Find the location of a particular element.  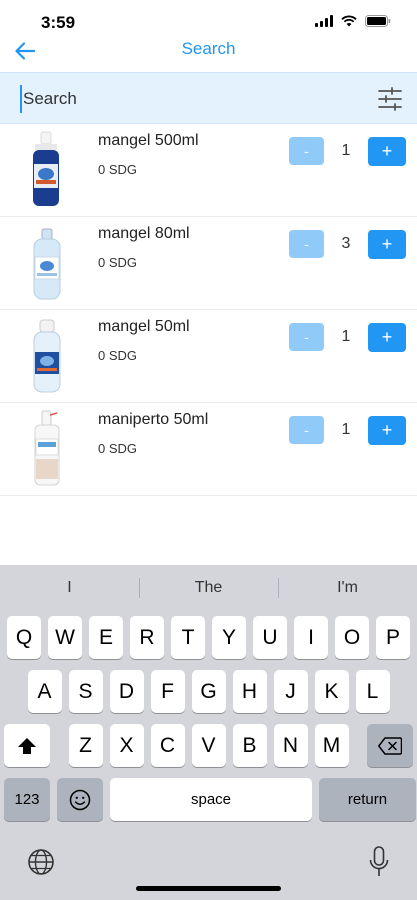

key: T is located at coordinates (188, 637).